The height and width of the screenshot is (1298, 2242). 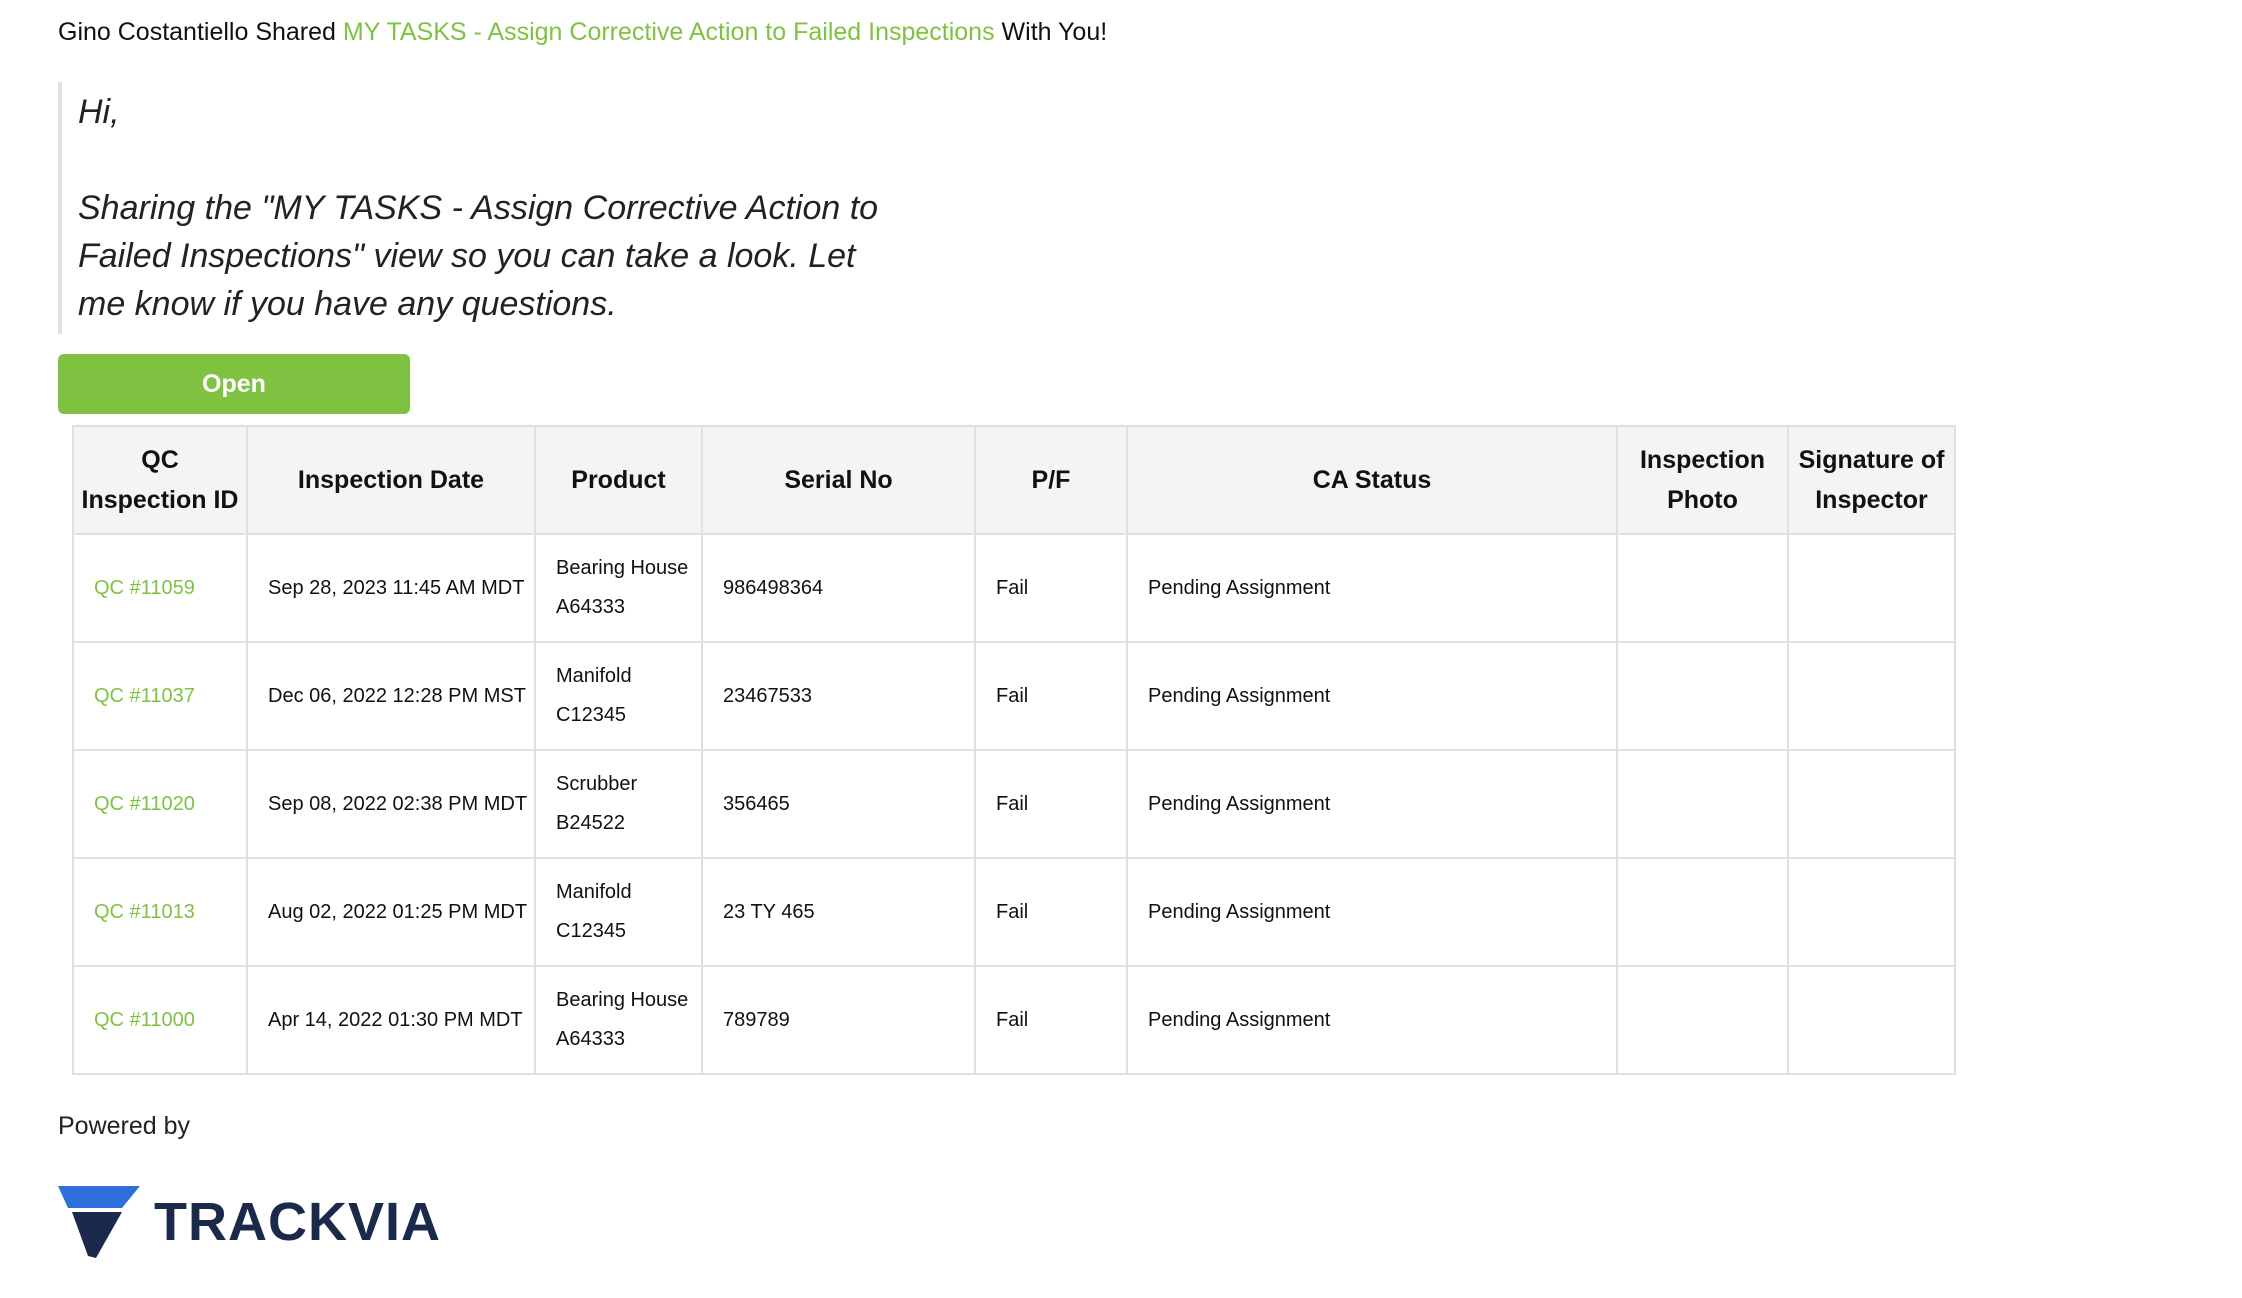 I want to click on qc-inspection-link: QC #11020, so click(x=144, y=804).